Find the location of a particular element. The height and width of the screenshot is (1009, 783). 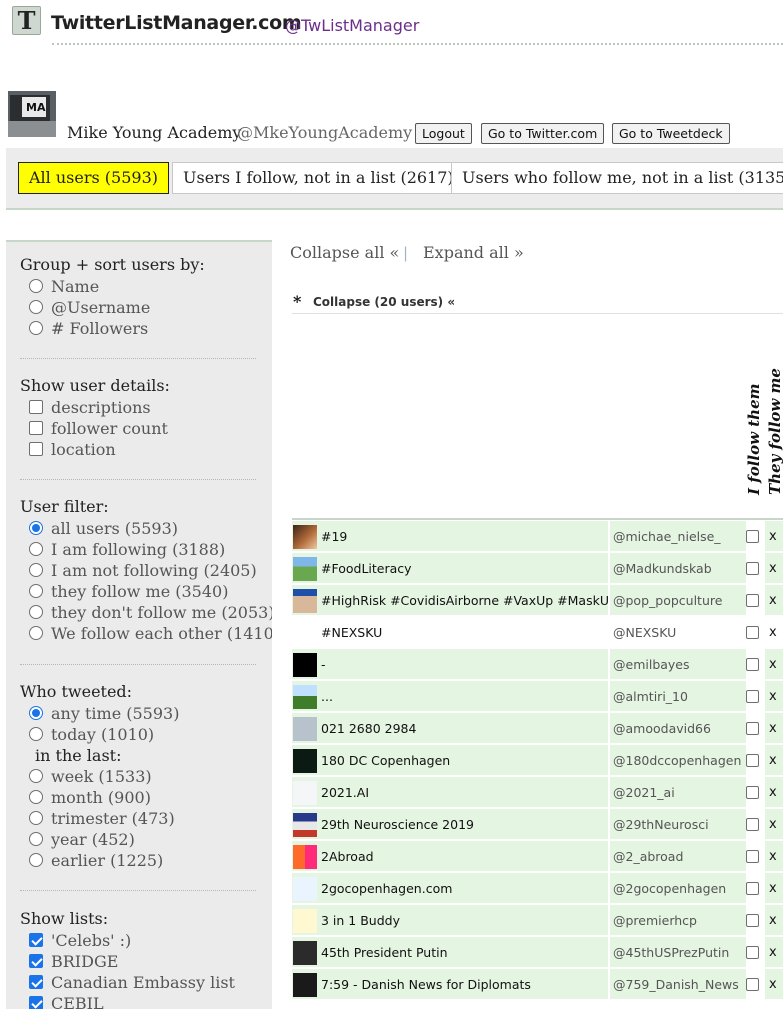

user-handle-link: @759_Danish_News is located at coordinates (676, 984).